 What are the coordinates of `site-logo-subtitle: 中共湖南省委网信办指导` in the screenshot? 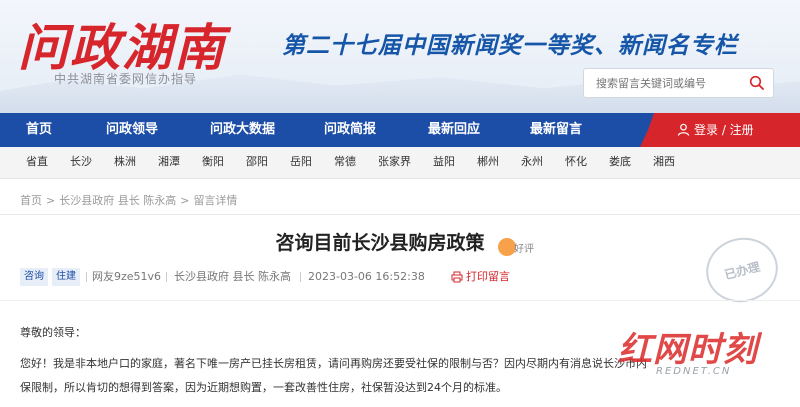 It's located at (126, 79).